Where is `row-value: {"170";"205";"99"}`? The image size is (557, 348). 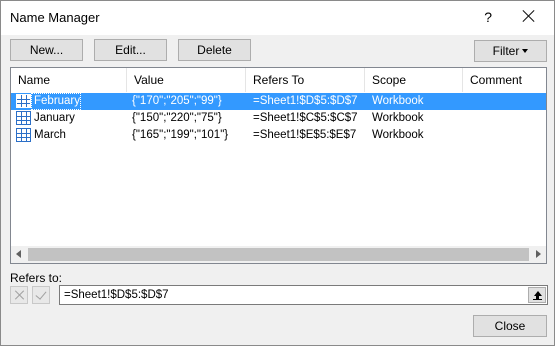
row-value: {"170";"205";"99"} is located at coordinates (177, 101).